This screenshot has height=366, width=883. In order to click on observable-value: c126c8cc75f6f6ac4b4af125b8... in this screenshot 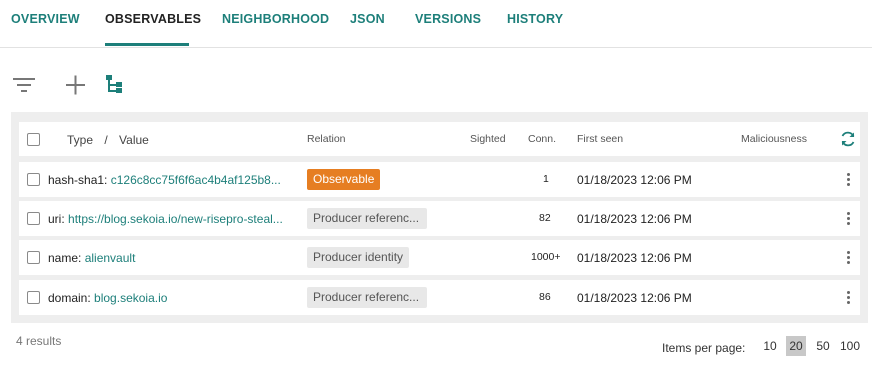, I will do `click(196, 180)`.